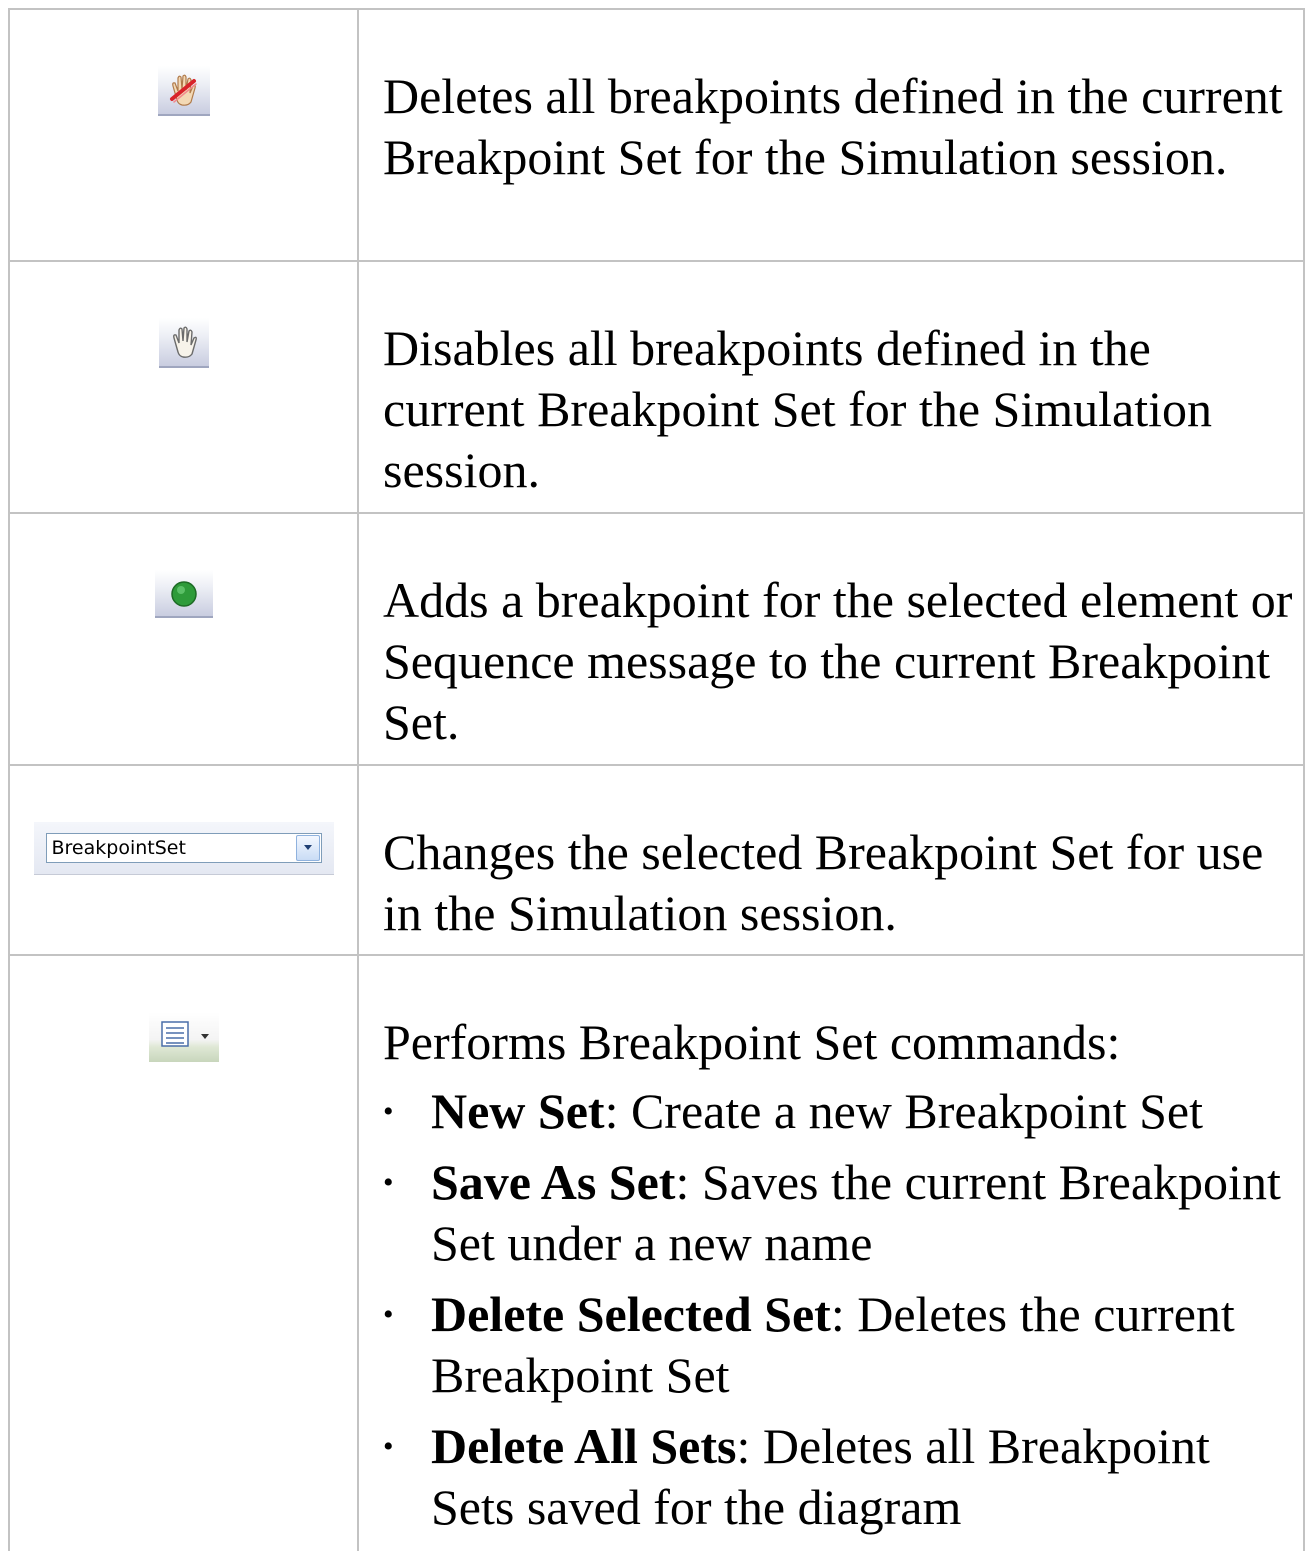  Describe the element at coordinates (118, 848) in the screenshot. I see `combo-value: BreakpointSet` at that location.